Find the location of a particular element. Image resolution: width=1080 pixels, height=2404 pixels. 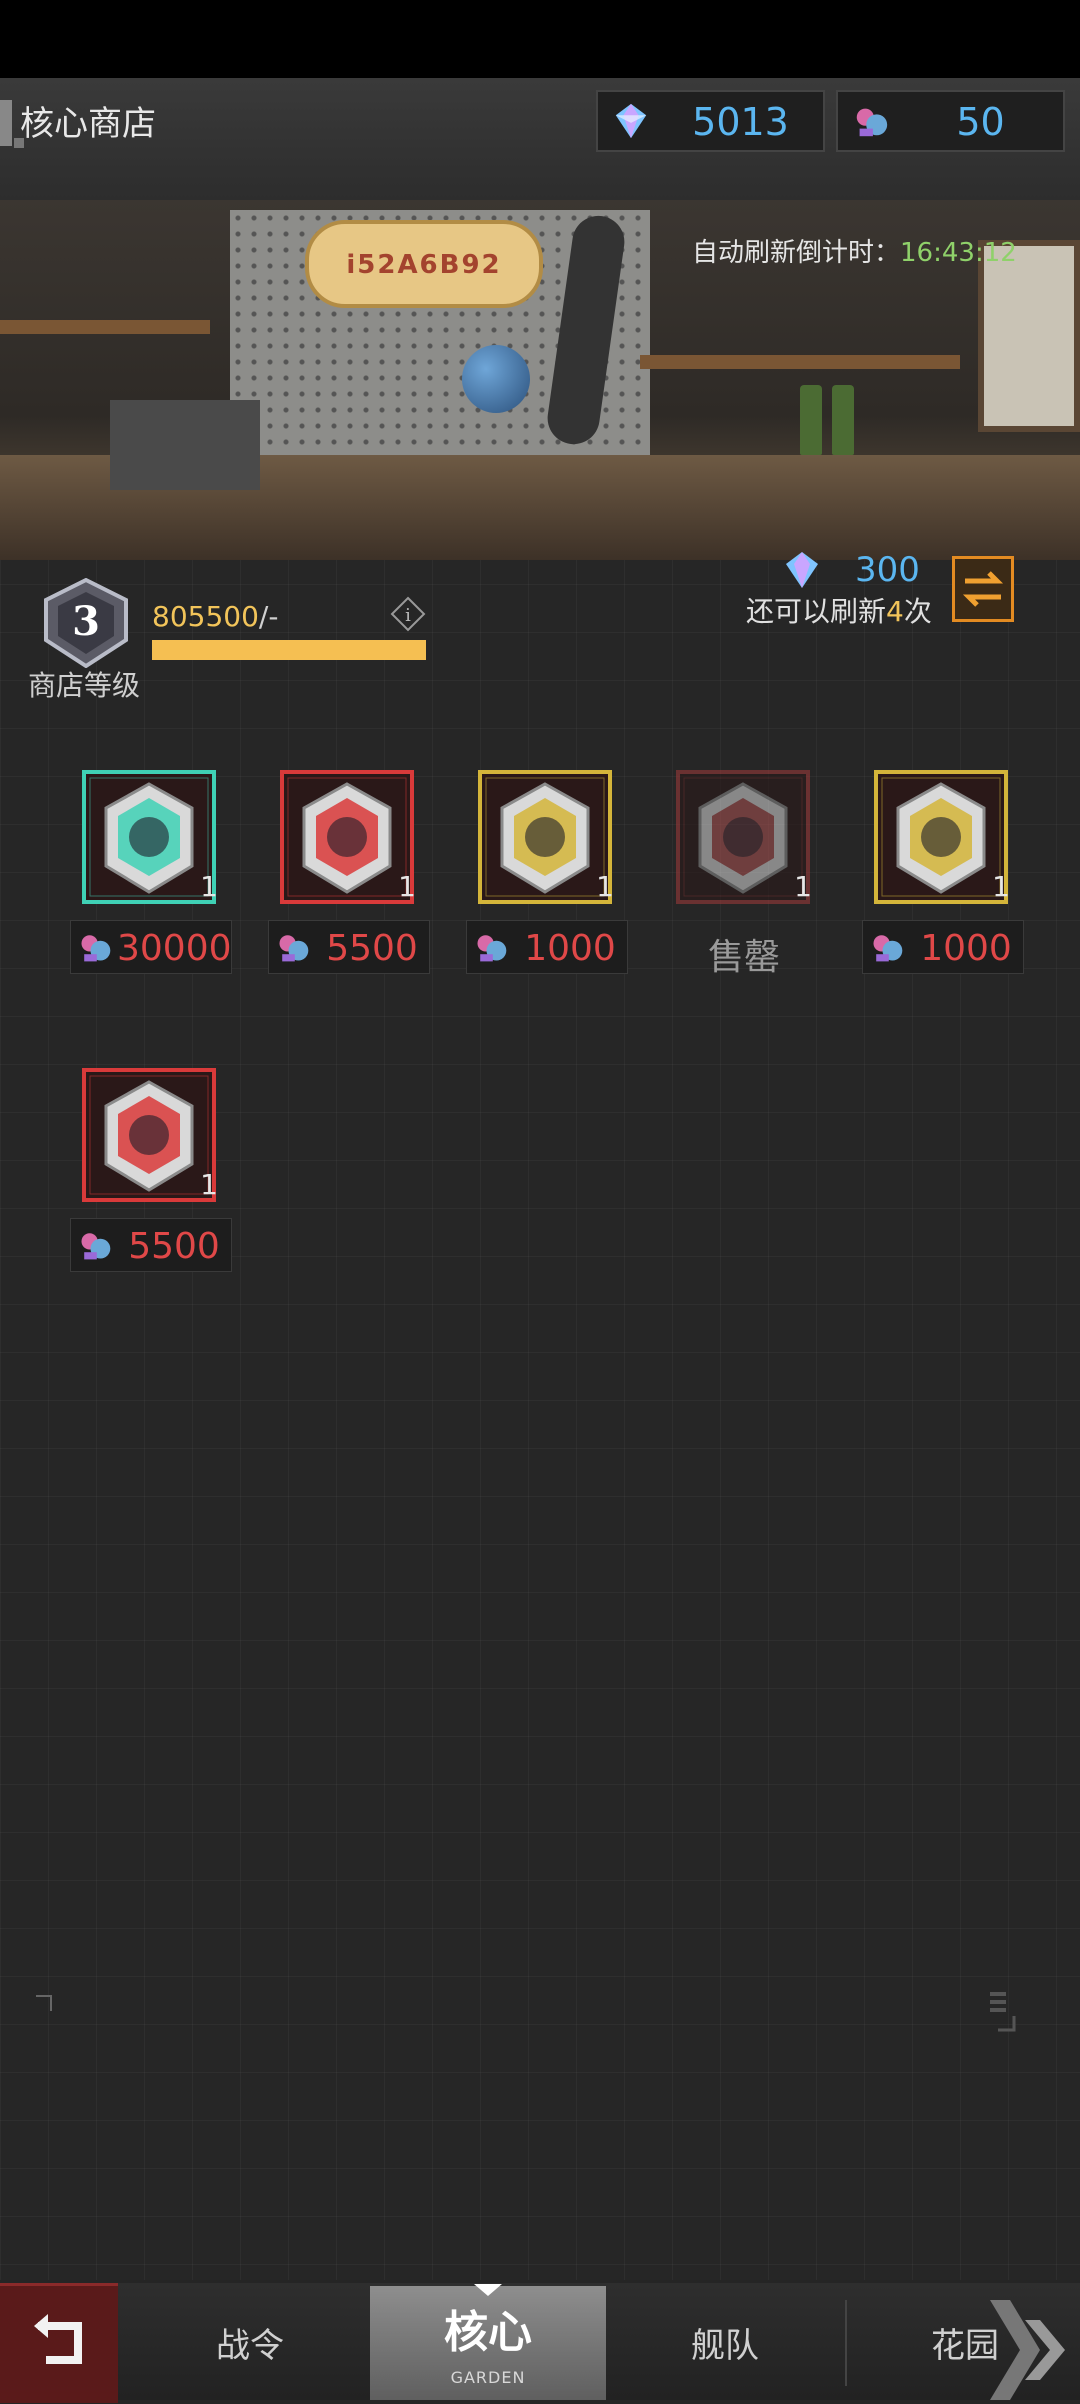

refresh-remaining-count: 4 is located at coordinates (895, 611).